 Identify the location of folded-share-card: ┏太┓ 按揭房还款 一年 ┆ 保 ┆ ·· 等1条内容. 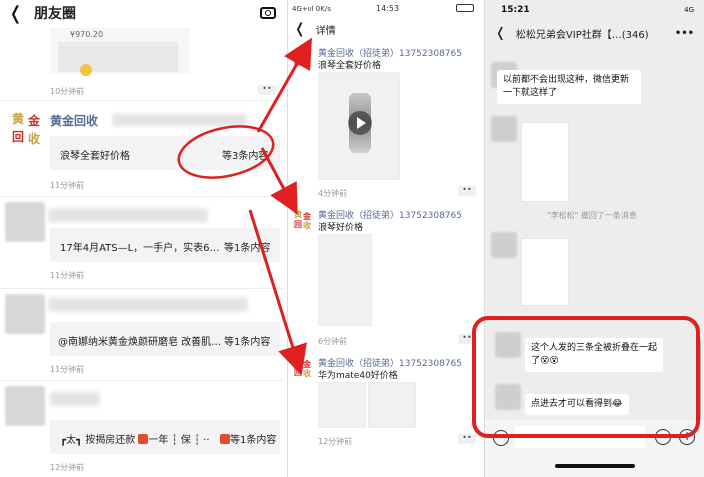
(165, 437).